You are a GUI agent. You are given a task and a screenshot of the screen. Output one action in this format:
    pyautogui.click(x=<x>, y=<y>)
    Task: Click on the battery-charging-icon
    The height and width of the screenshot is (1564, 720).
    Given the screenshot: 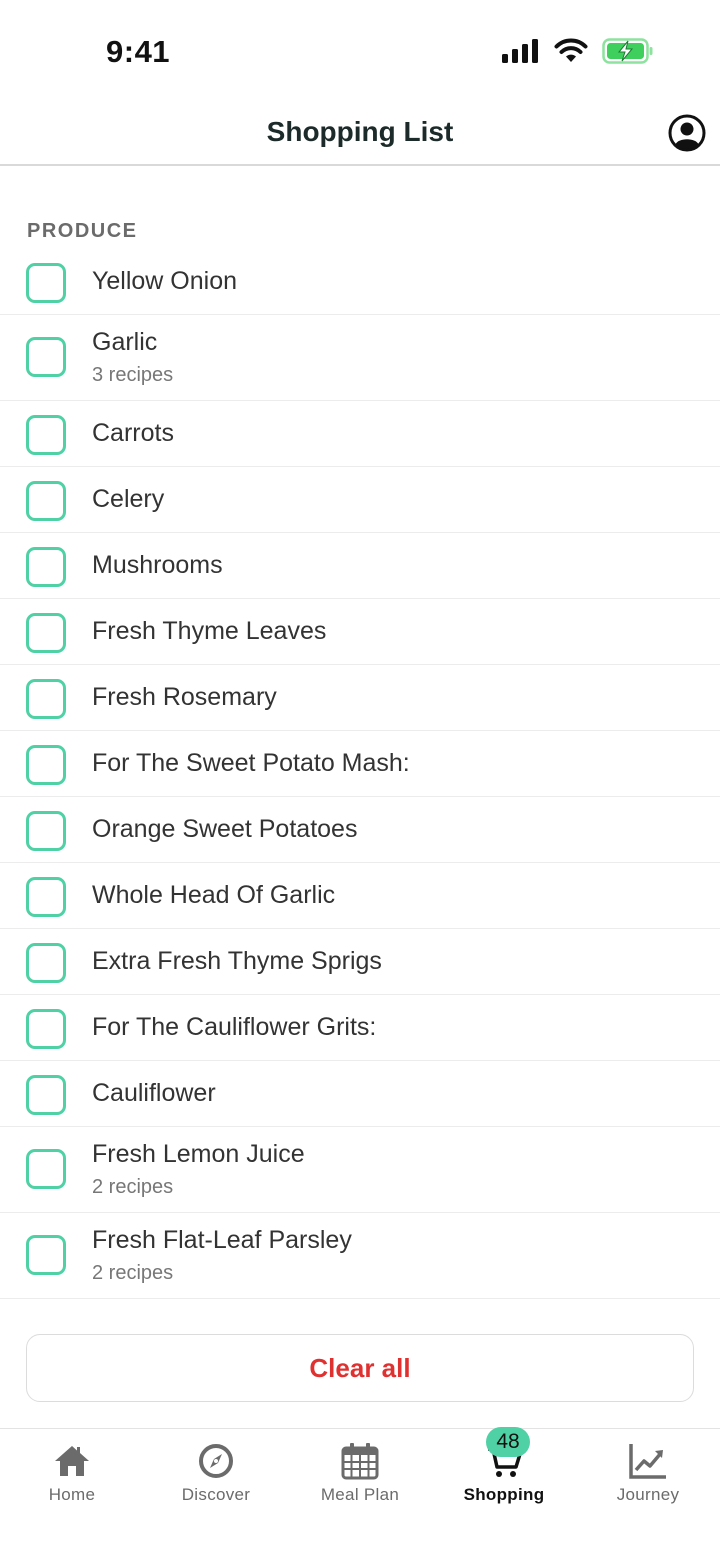 What is the action you would take?
    pyautogui.click(x=627, y=51)
    